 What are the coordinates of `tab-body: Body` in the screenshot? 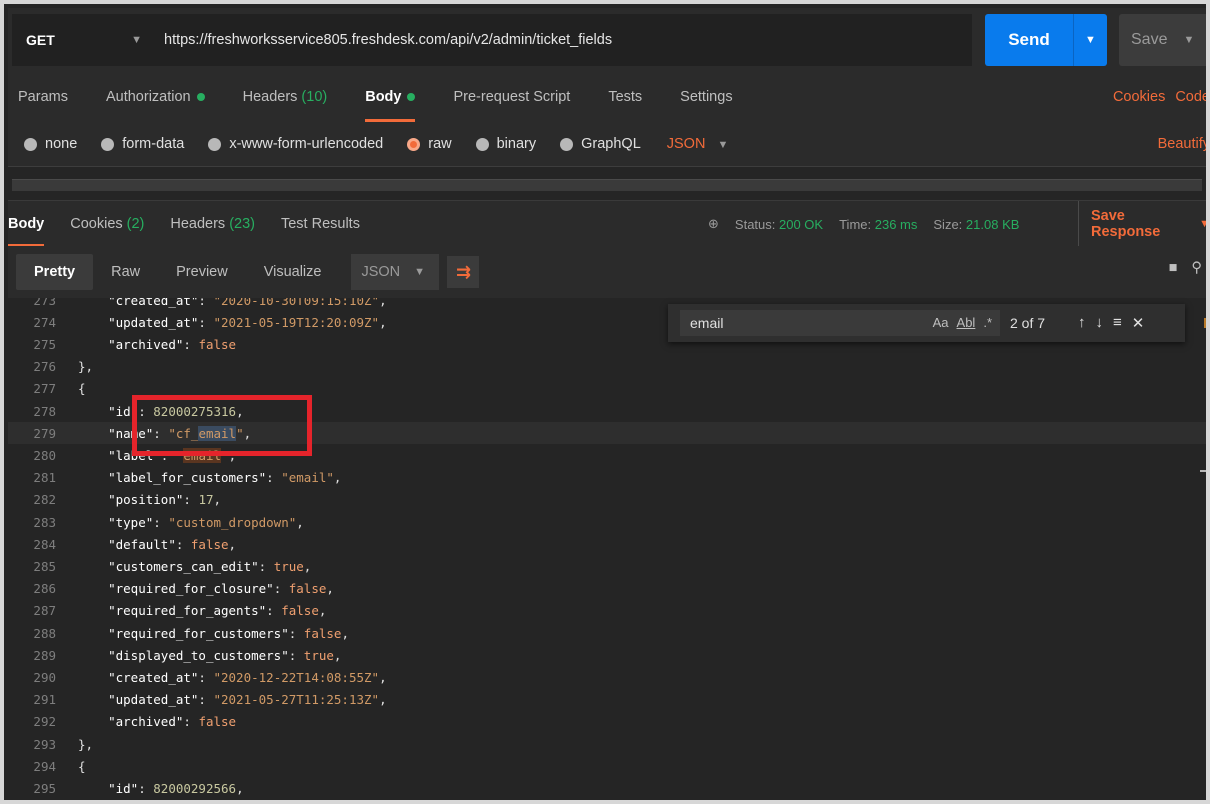 It's located at (390, 97).